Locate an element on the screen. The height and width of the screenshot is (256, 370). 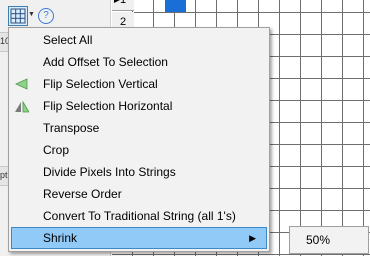
menu-item-label: Flip Selection Vertical is located at coordinates (100, 84).